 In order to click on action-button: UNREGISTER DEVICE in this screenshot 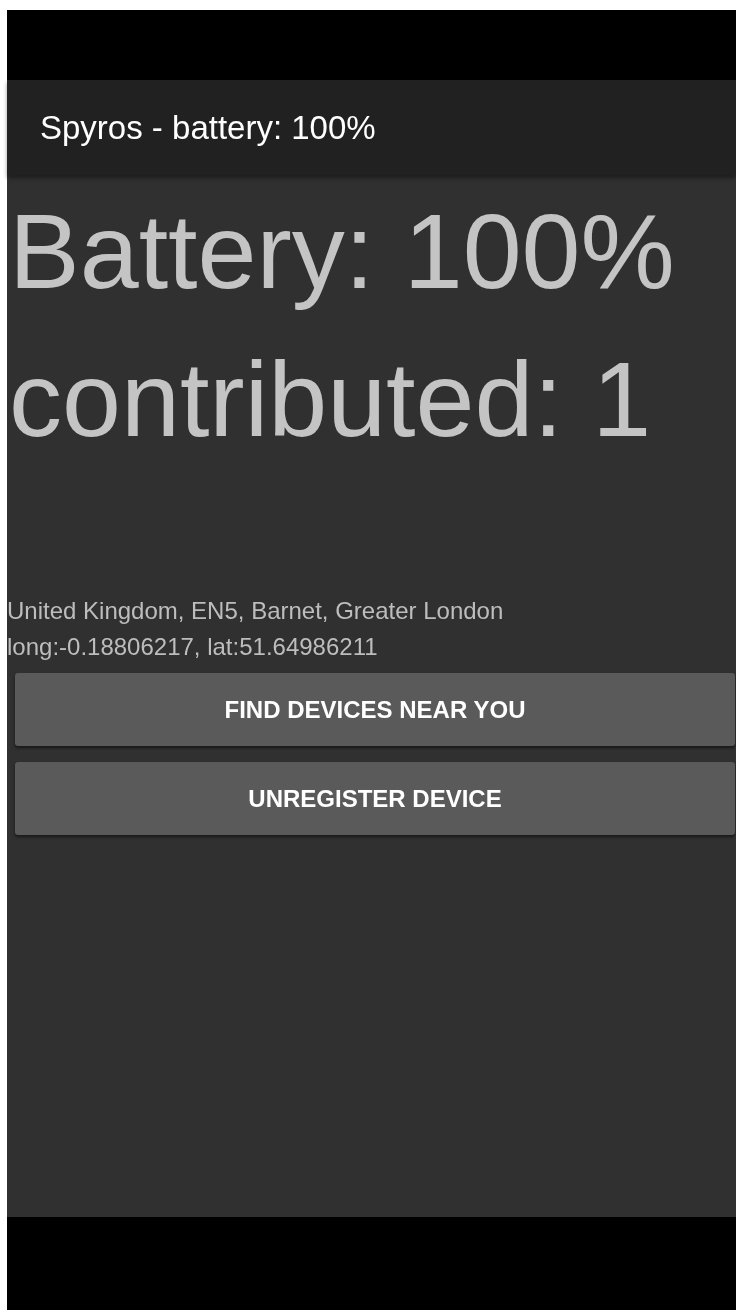, I will do `click(375, 798)`.